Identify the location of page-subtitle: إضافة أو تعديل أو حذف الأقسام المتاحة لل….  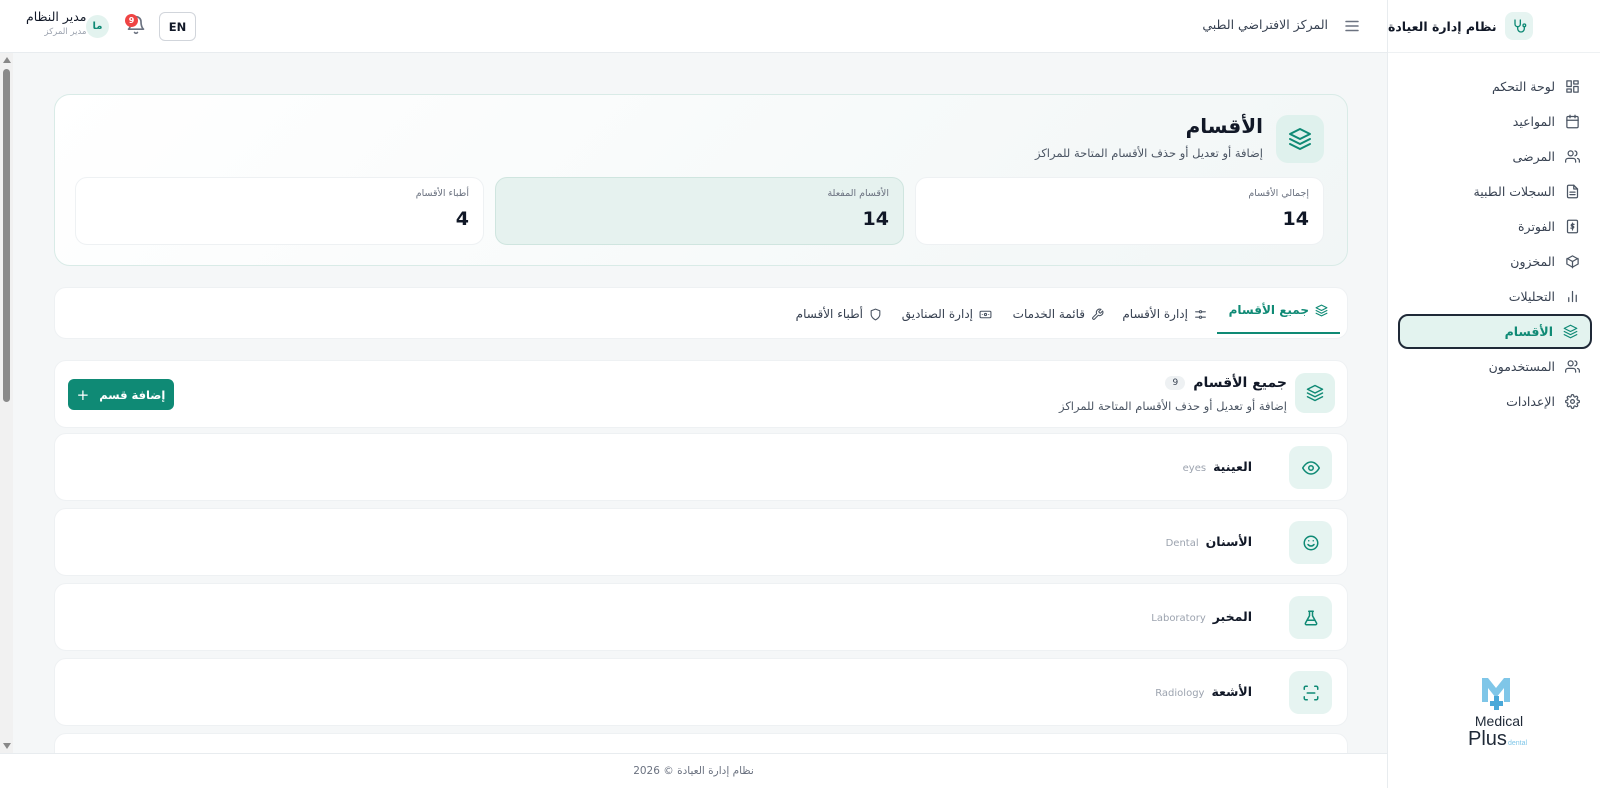
(1148, 153).